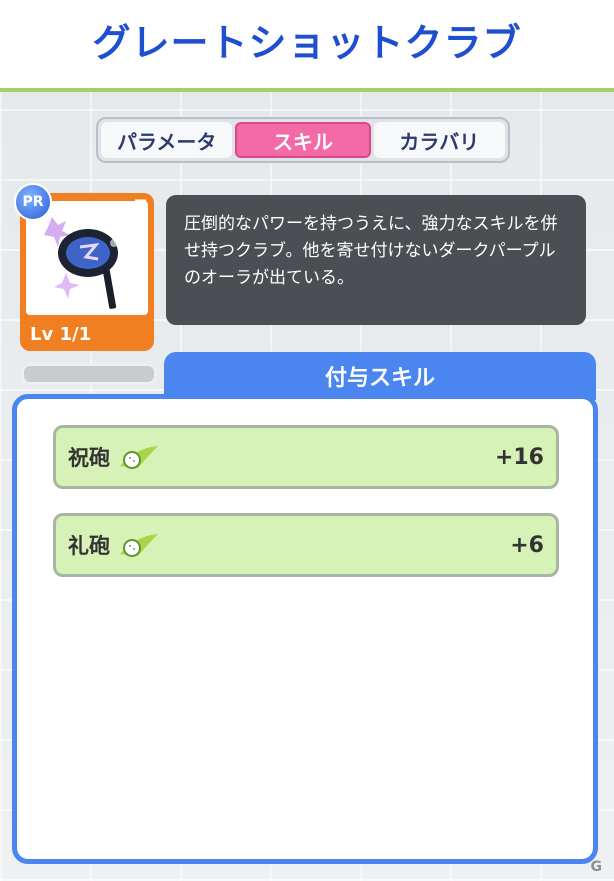 The width and height of the screenshot is (614, 881). What do you see at coordinates (33, 202) in the screenshot?
I see `rarity-badge: PR` at bounding box center [33, 202].